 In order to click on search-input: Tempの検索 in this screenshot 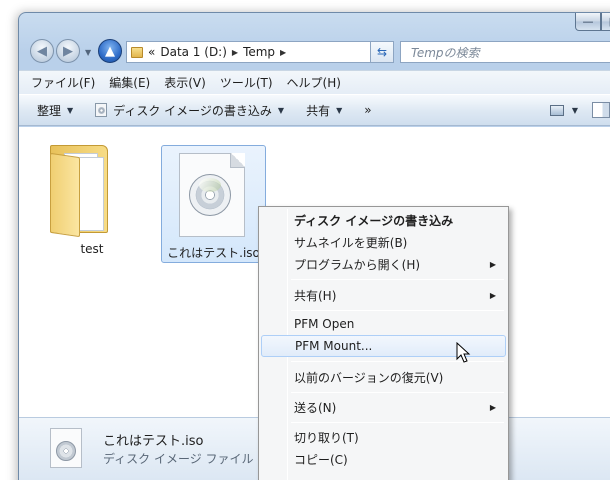, I will do `click(505, 52)`.